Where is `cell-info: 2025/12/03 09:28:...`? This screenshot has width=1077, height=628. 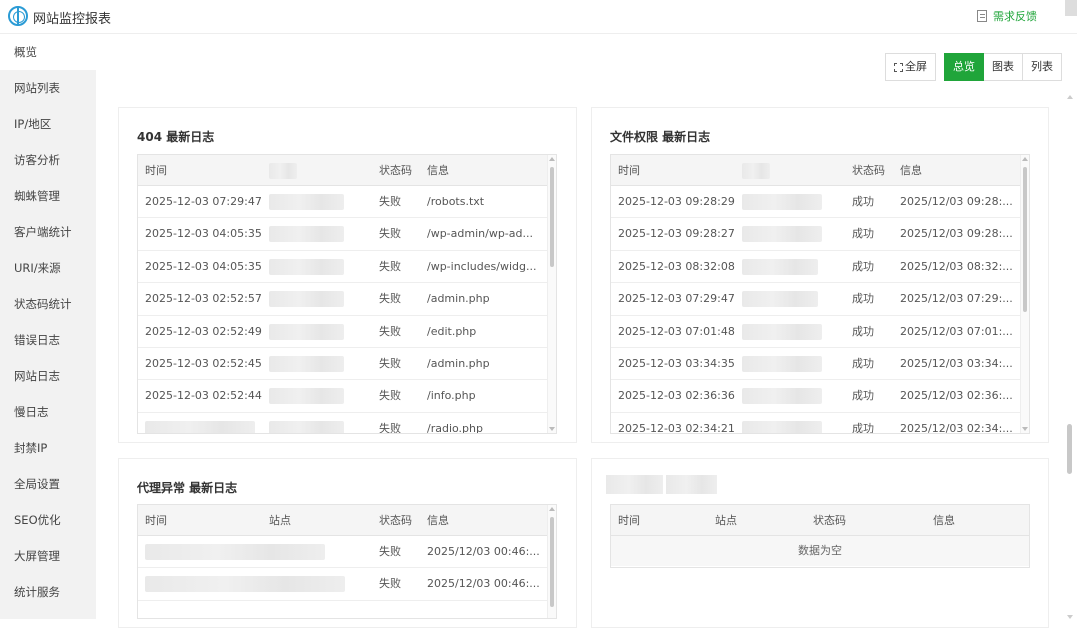
cell-info: 2025/12/03 09:28:... is located at coordinates (956, 201).